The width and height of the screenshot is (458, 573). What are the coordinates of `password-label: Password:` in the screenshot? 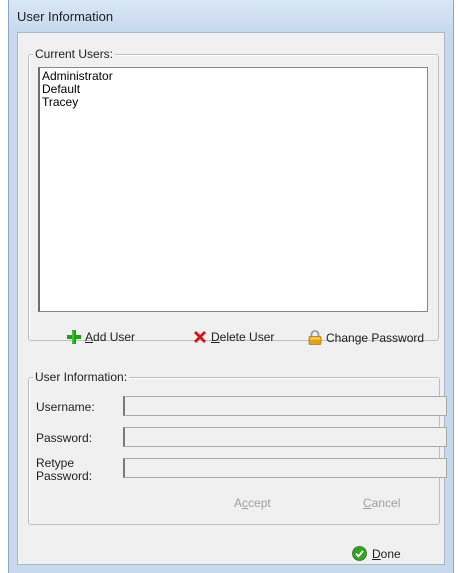 It's located at (64, 438).